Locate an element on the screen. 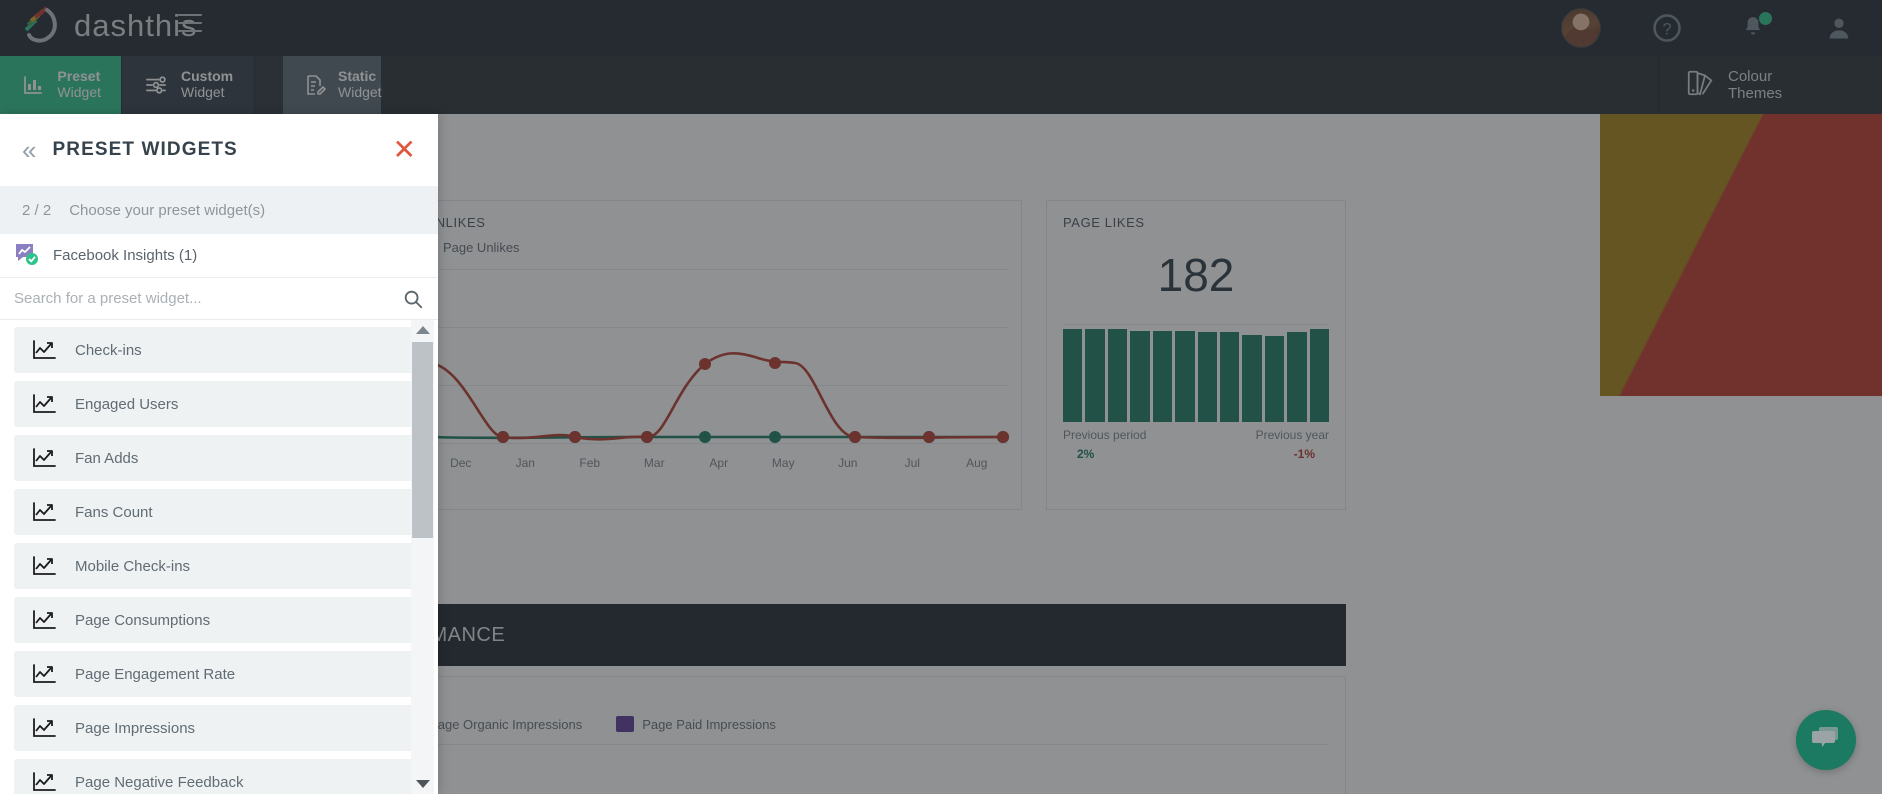  hamburger-menu-icon is located at coordinates (190, 25).